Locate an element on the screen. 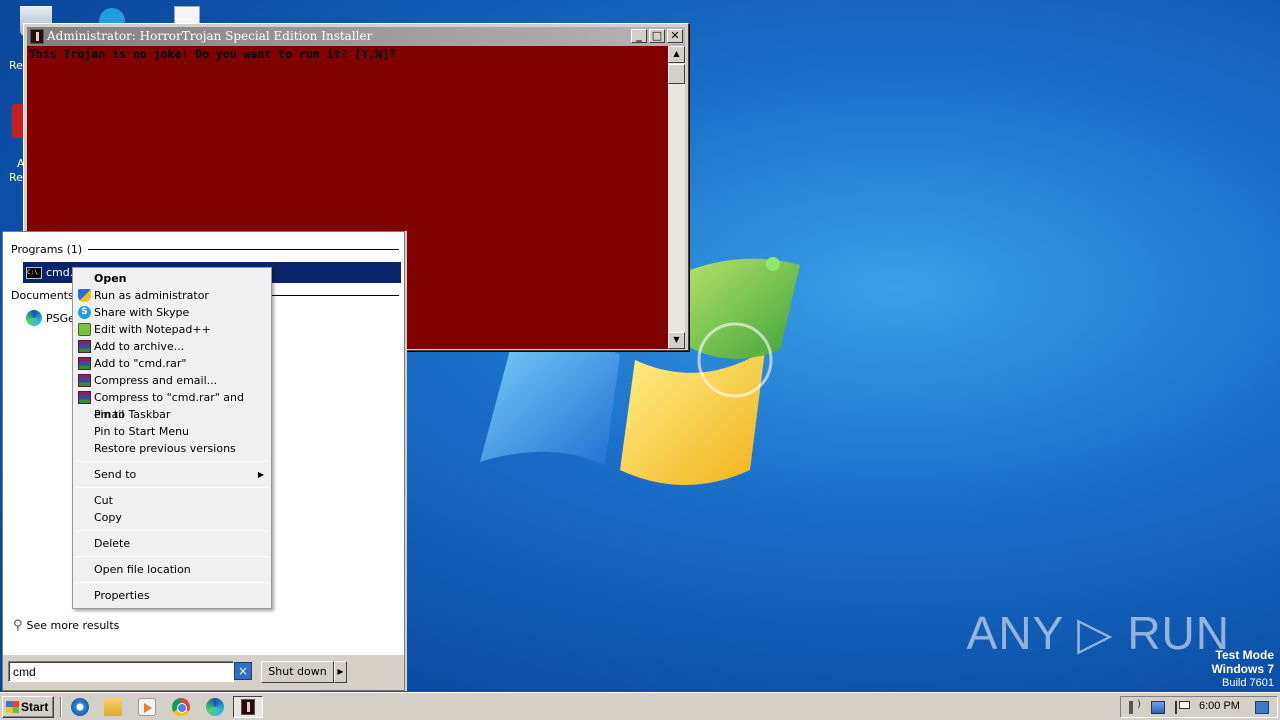 The width and height of the screenshot is (1280, 720). file-explorer-icon is located at coordinates (113, 707).